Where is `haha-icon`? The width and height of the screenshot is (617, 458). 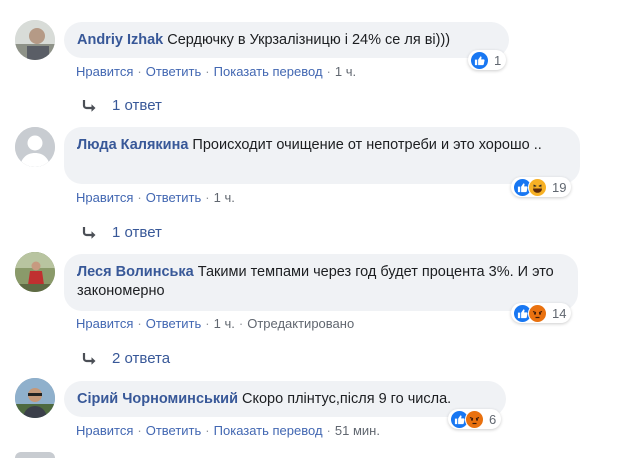
haha-icon is located at coordinates (537, 187).